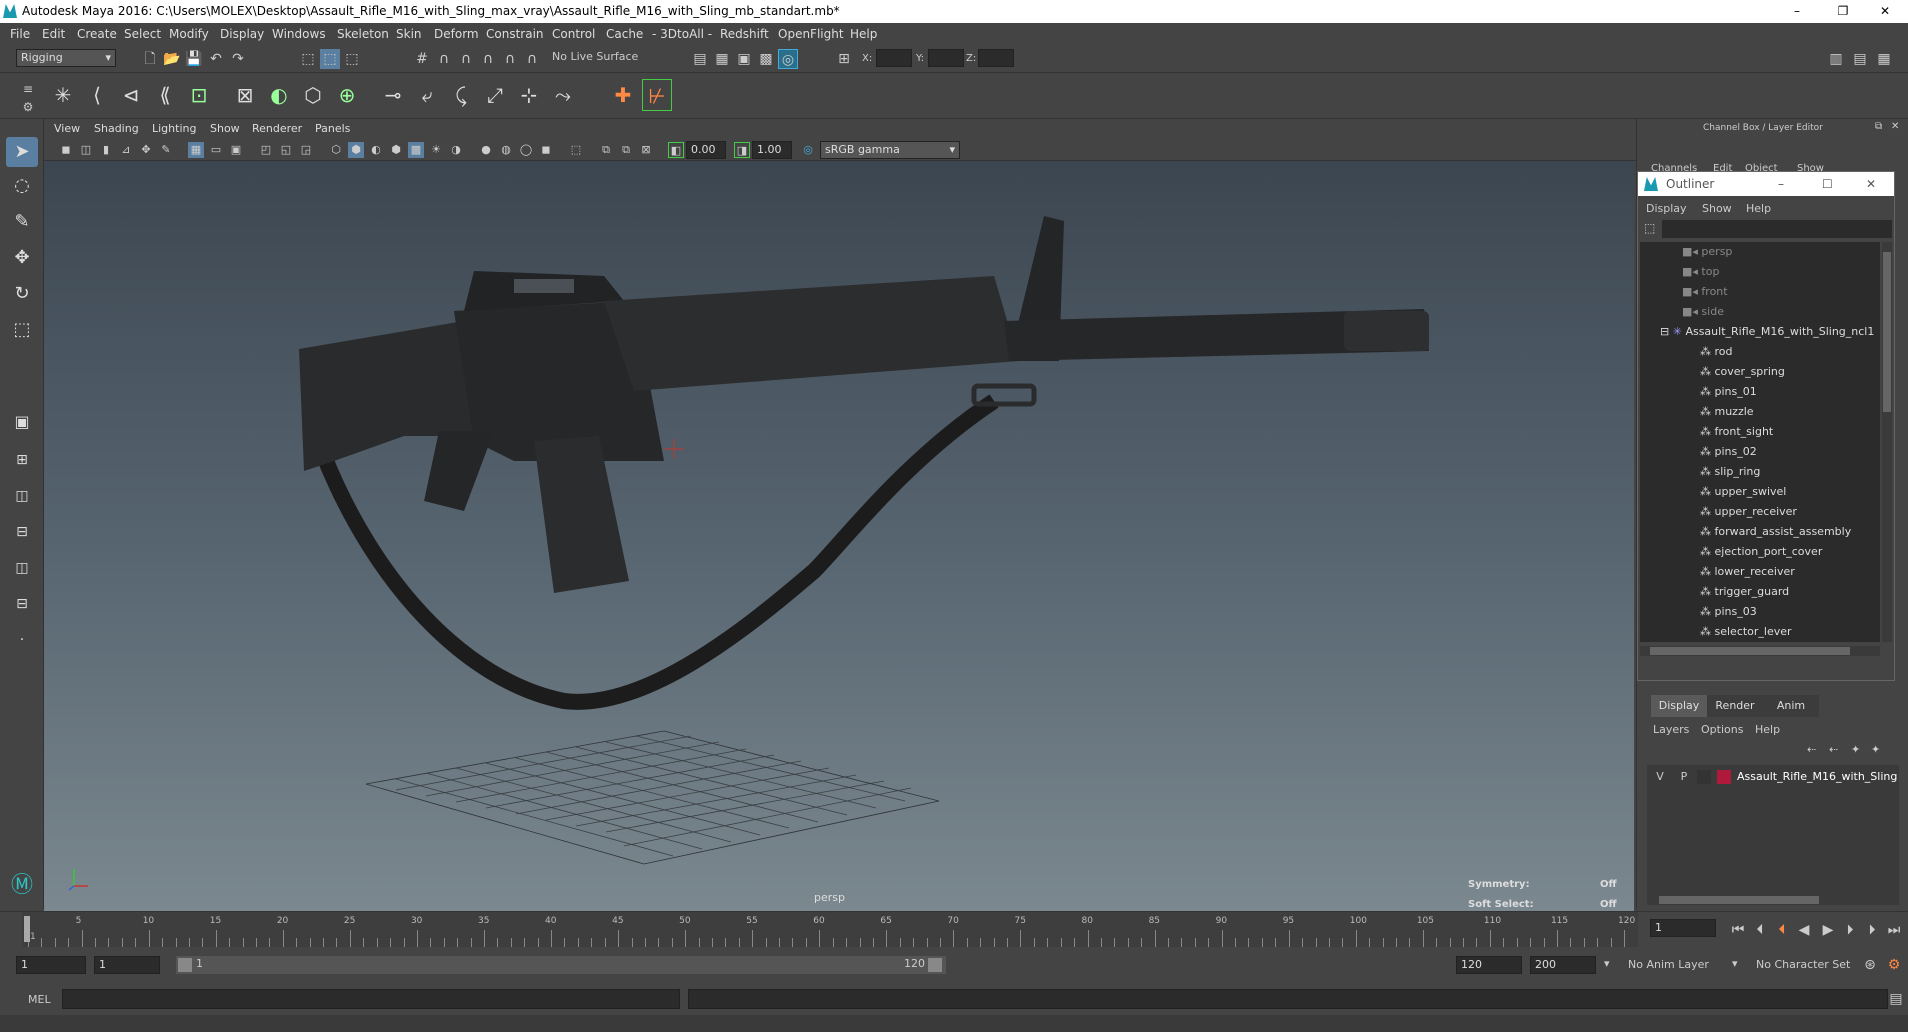  What do you see at coordinates (1671, 729) in the screenshot?
I see `layer-menu-layers: Layers` at bounding box center [1671, 729].